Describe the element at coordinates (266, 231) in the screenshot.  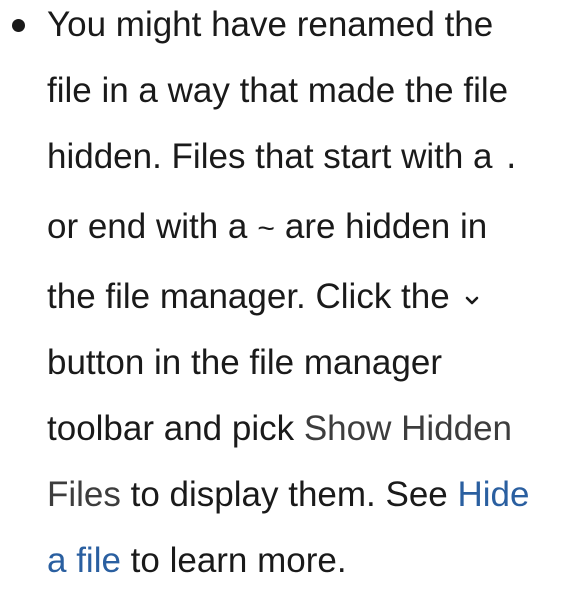
I see `tilde-character: ~` at that location.